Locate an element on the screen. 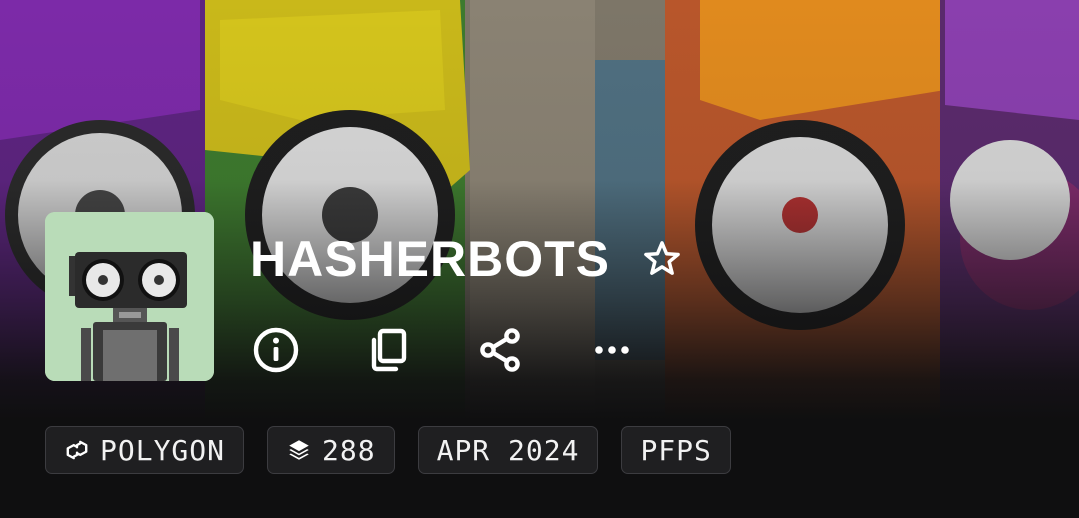 The image size is (1079, 518). layers-icon is located at coordinates (299, 450).